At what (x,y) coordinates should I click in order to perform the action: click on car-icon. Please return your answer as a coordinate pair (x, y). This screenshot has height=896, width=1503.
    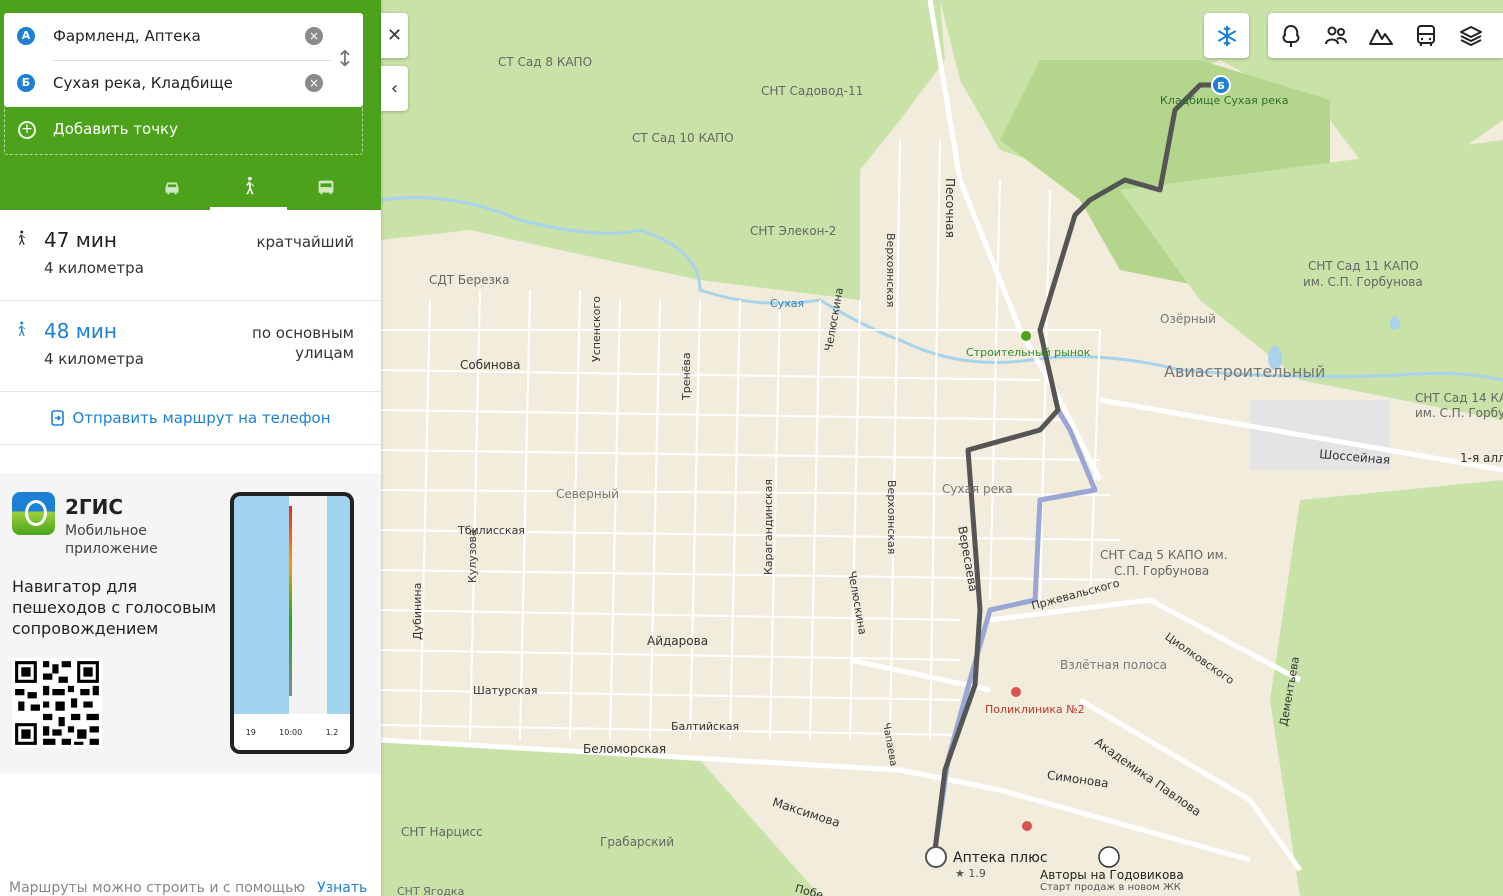
    Looking at the image, I should click on (171, 188).